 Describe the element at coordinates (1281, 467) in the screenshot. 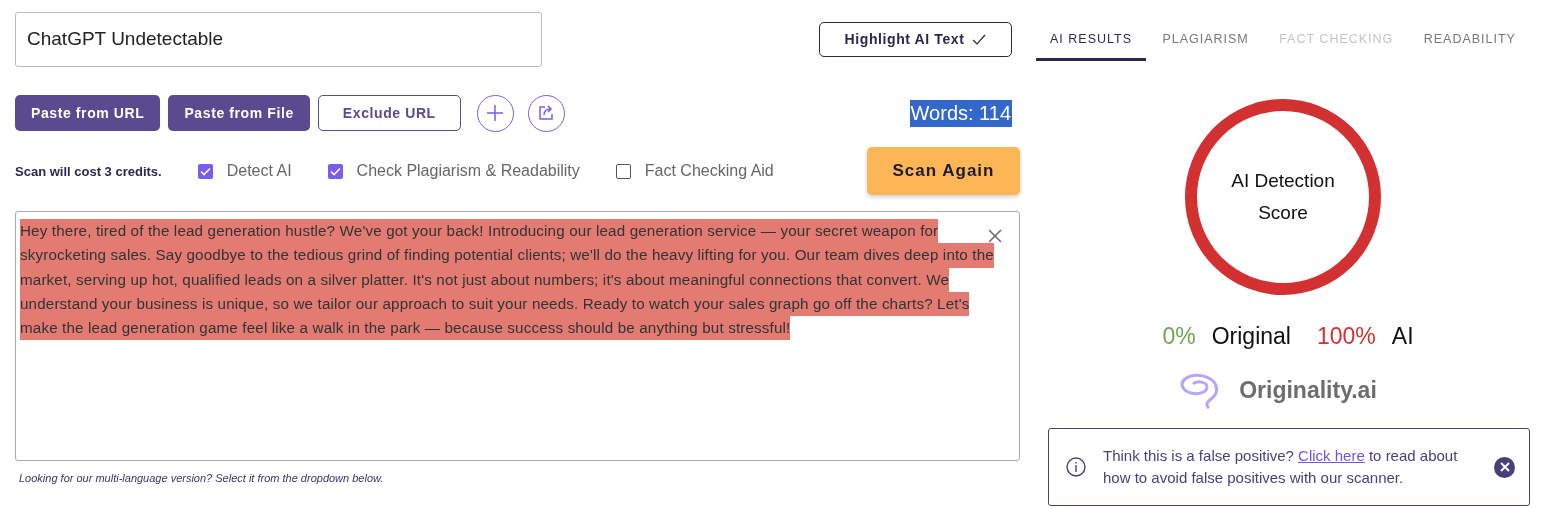

I see `notice-text: Think this is a false positive? Click here to read about how to avoid false positives with our scanner.` at that location.